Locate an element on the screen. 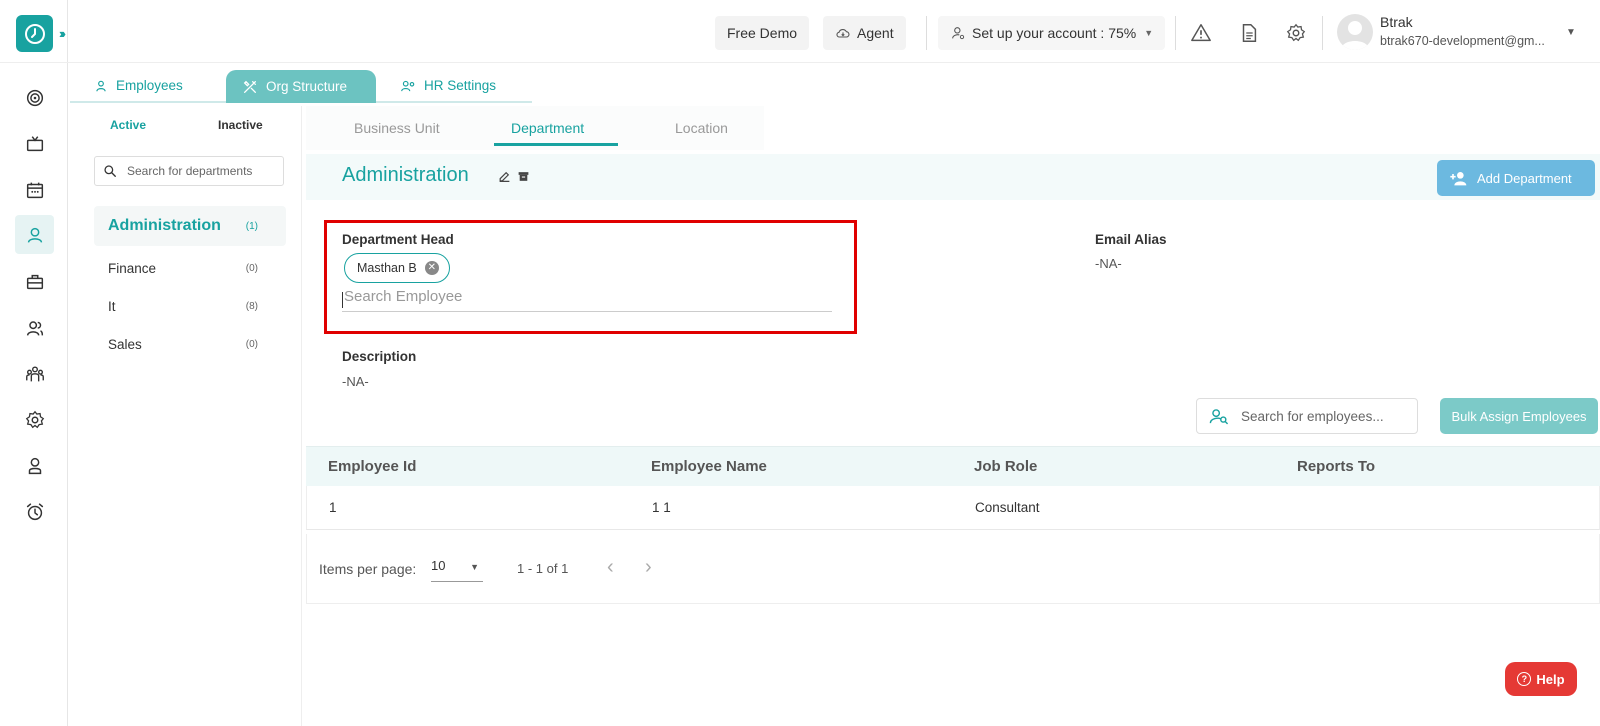  description-label: Description is located at coordinates (379, 356).